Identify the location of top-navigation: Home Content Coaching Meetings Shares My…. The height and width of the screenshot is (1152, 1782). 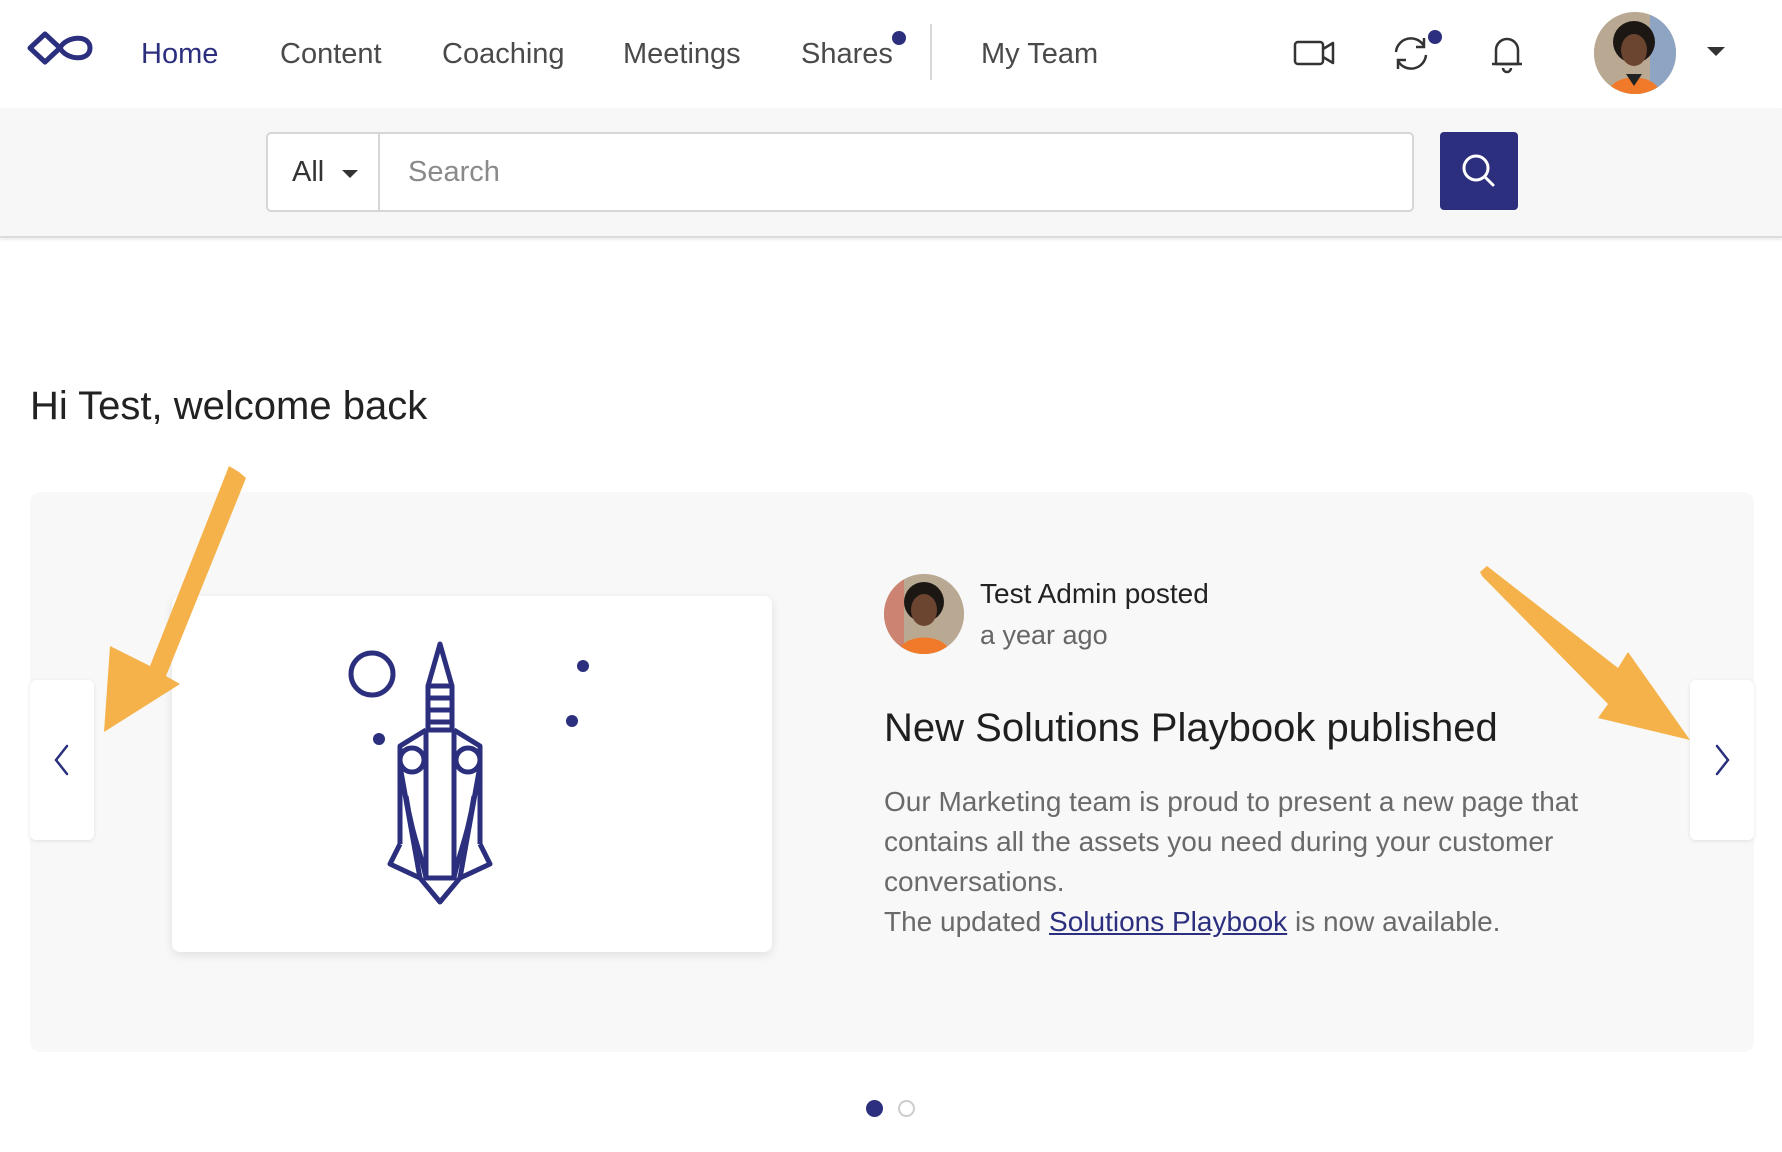
(891, 54).